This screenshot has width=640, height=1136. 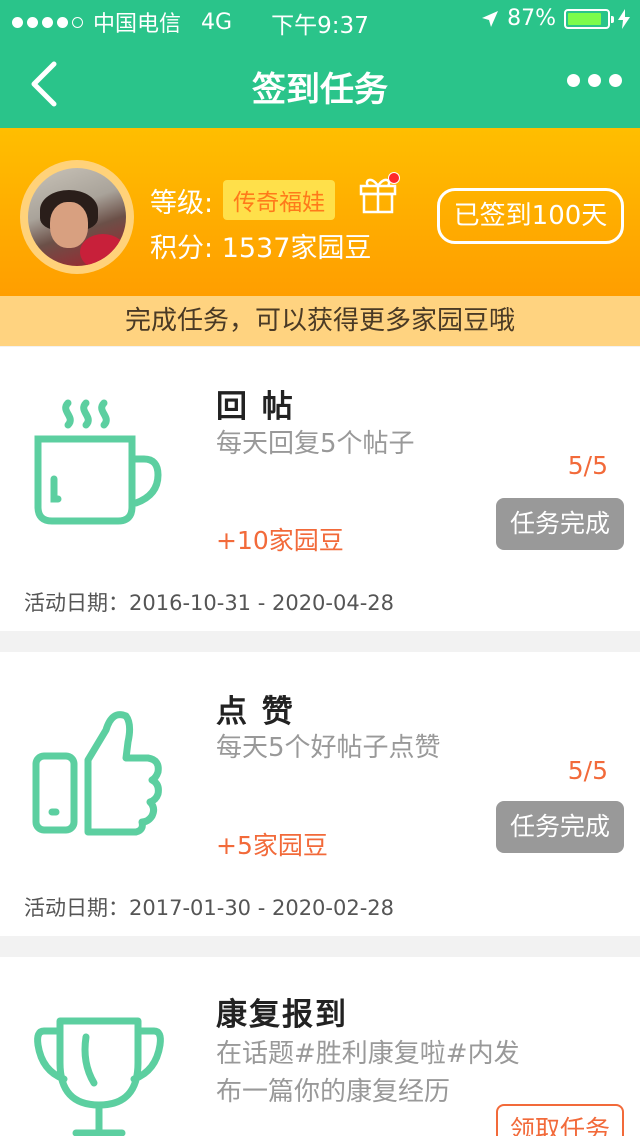 I want to click on claim-task-button: 领取任务, so click(x=560, y=1120).